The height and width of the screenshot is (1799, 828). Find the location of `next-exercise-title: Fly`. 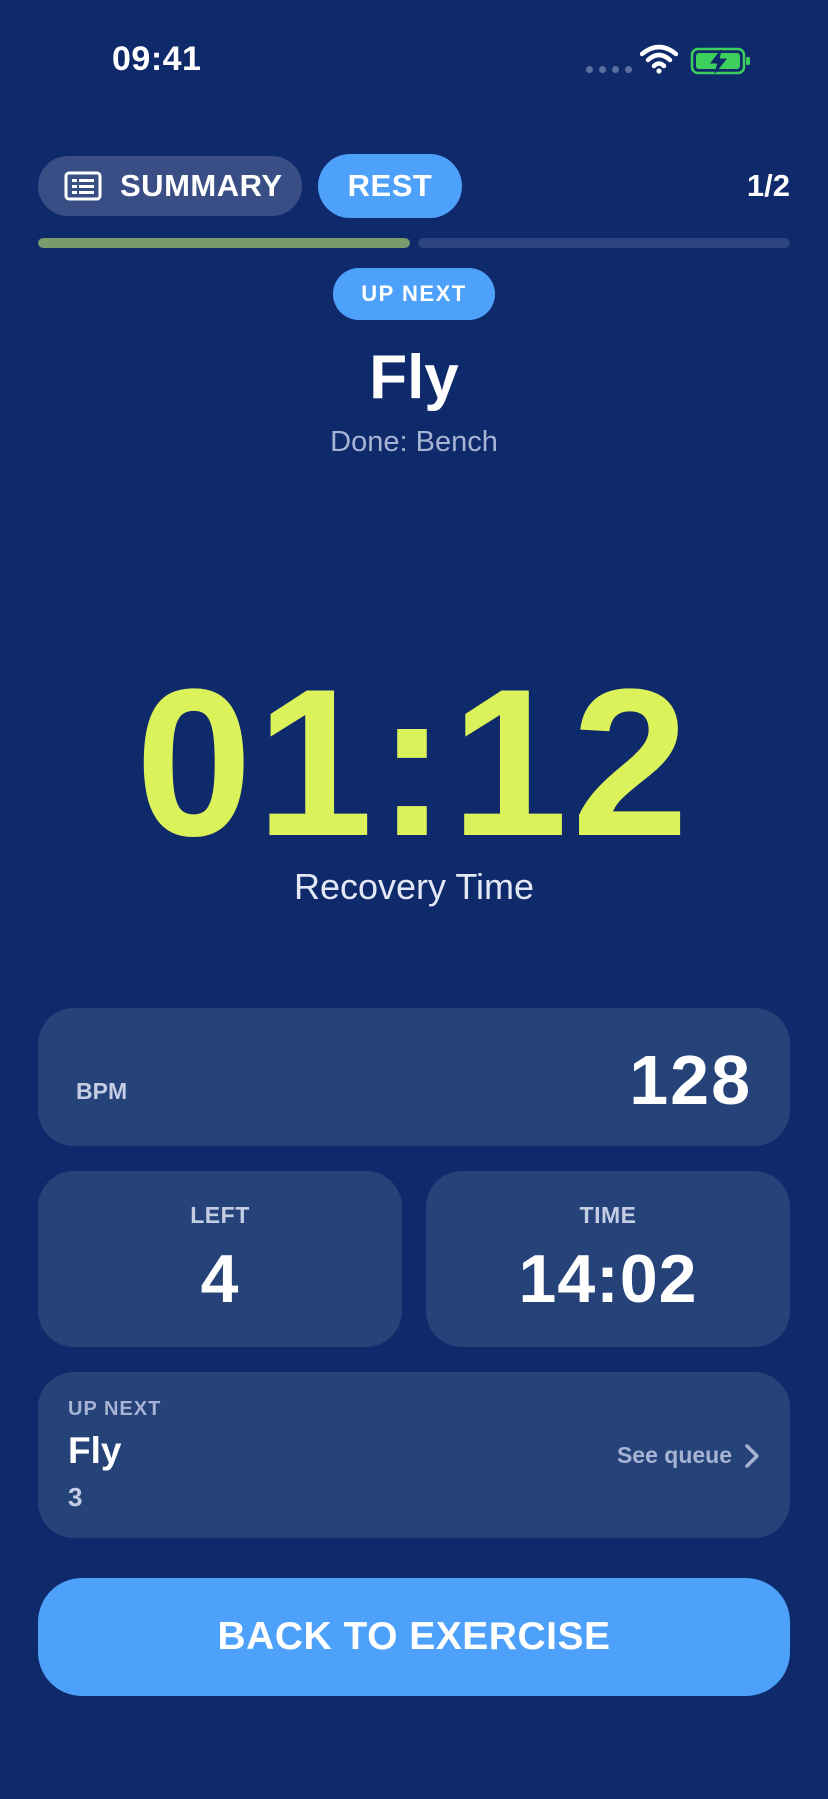

next-exercise-title: Fly is located at coordinates (414, 377).